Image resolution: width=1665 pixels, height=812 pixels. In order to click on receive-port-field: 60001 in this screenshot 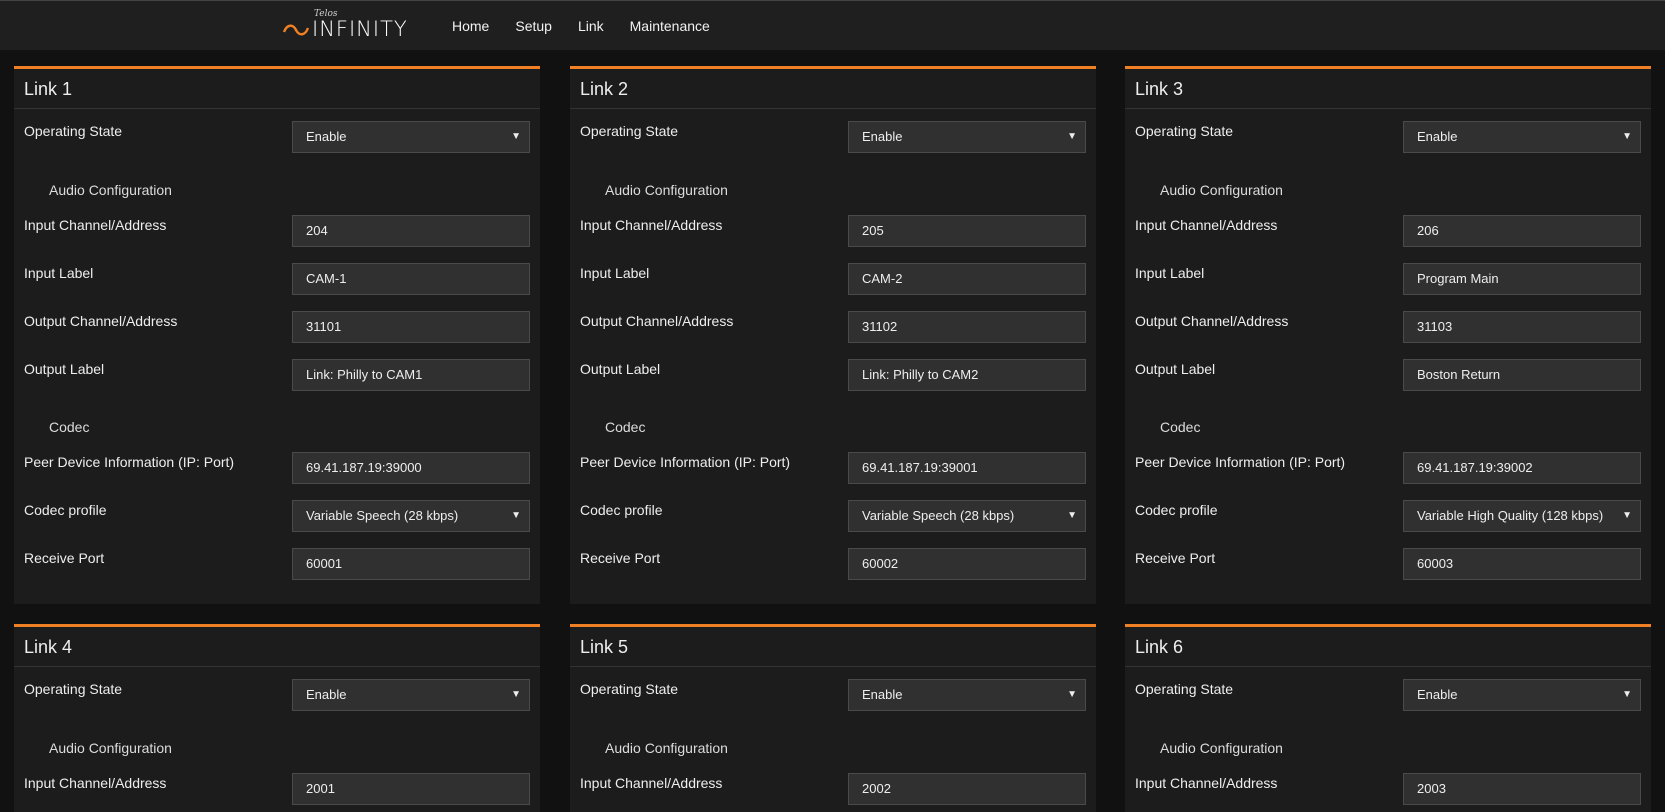, I will do `click(411, 564)`.